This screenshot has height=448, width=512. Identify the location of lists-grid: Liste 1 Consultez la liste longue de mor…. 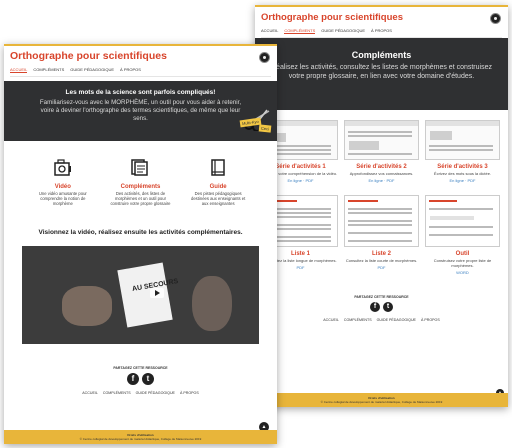
(381, 229).